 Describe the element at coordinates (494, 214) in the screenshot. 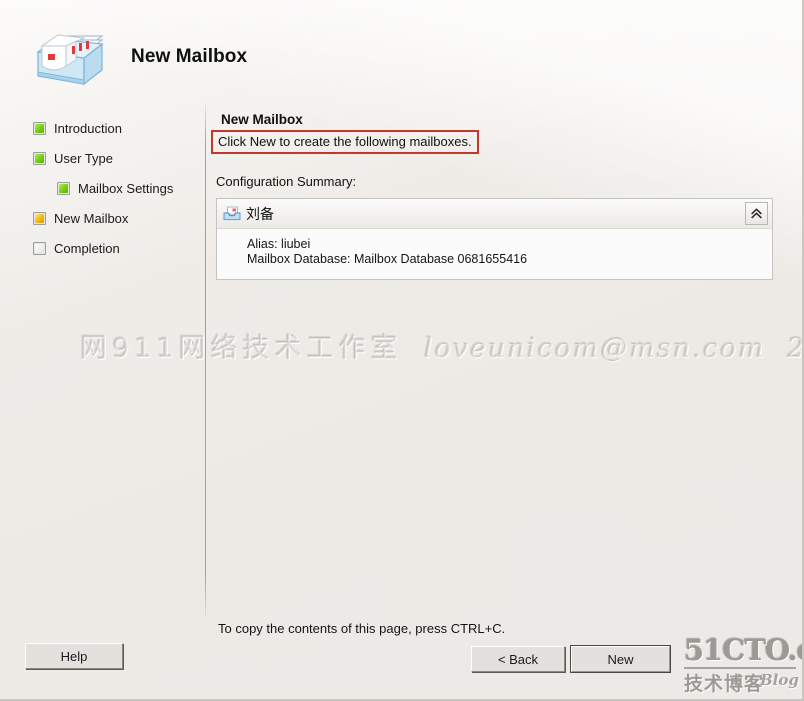

I see `summary-header-row: 刘备` at that location.